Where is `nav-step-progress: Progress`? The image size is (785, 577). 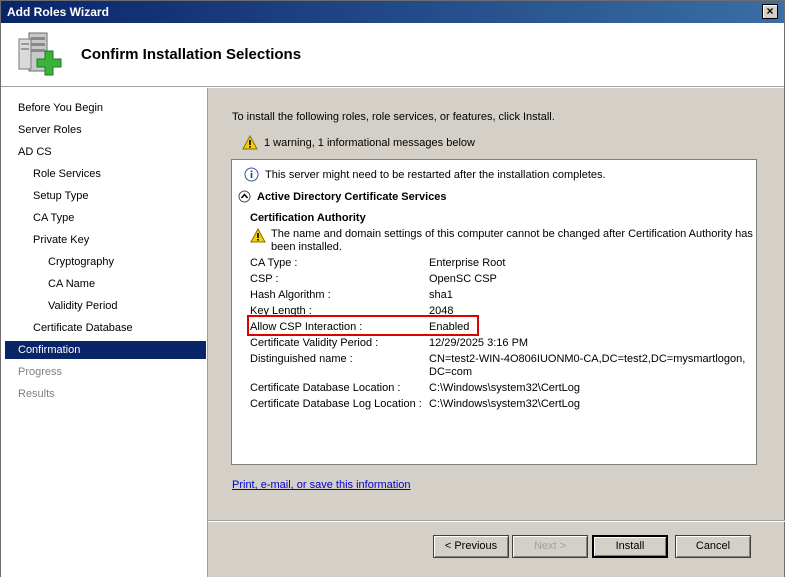
nav-step-progress: Progress is located at coordinates (40, 372).